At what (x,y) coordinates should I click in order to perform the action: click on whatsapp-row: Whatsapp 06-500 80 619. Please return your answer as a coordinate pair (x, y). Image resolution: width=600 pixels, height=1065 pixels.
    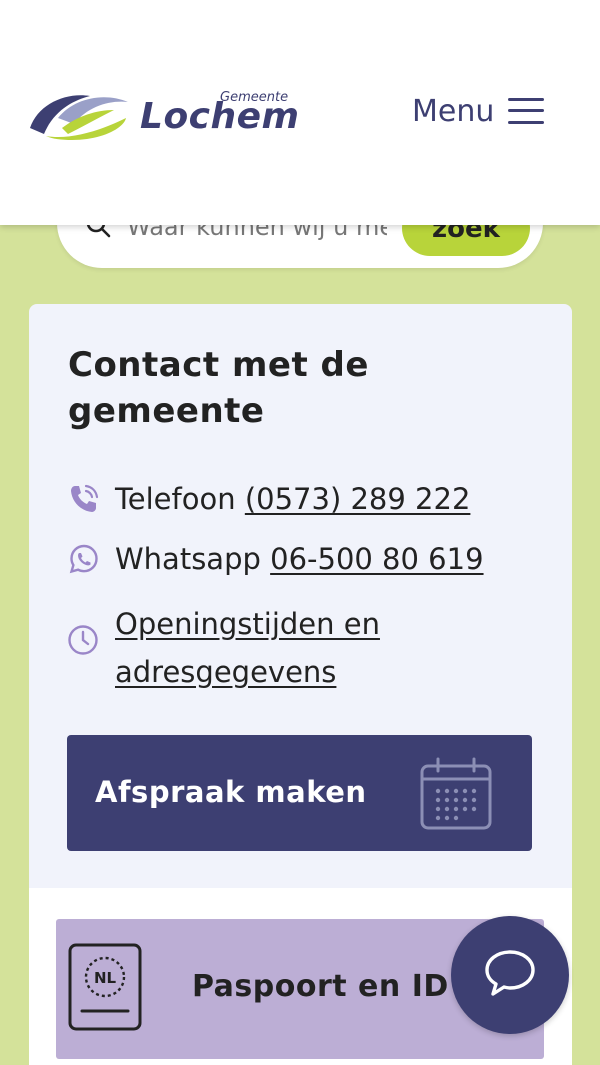
    Looking at the image, I should click on (275, 559).